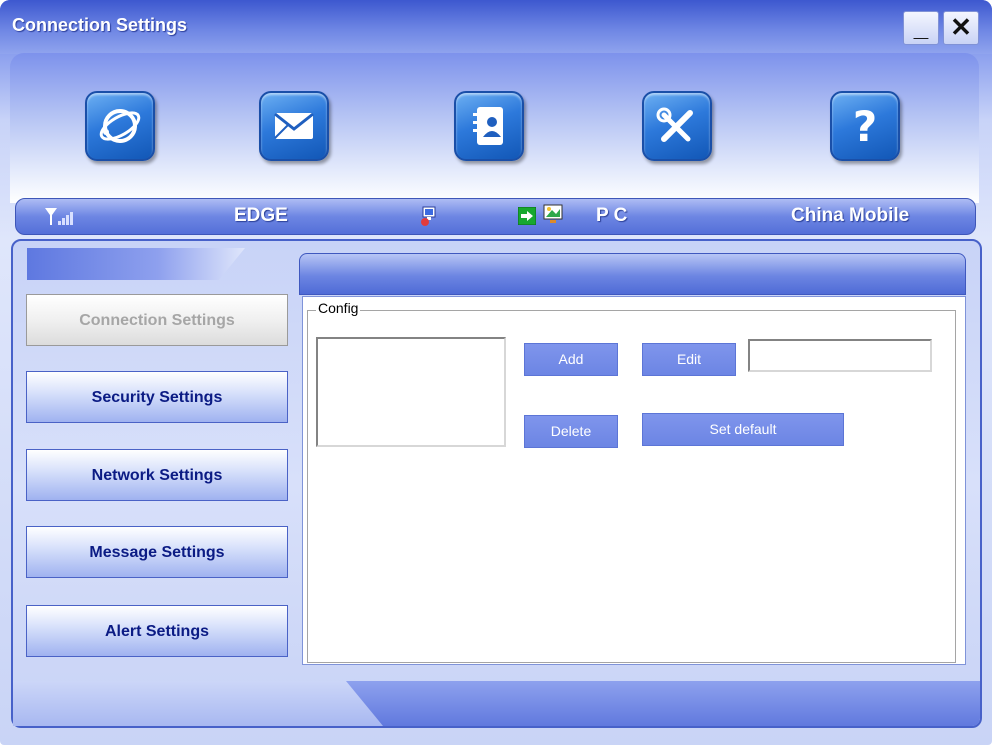 The height and width of the screenshot is (745, 992). I want to click on sidebar-item-alert-settings: Alert Settings, so click(157, 631).